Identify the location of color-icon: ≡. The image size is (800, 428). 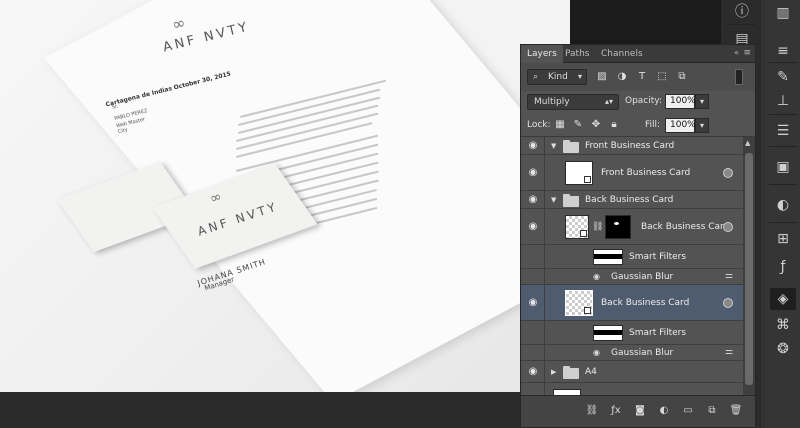
(783, 51).